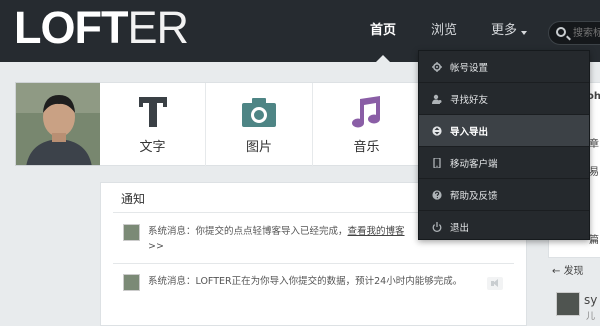 Image resolution: width=600 pixels, height=326 pixels. Describe the element at coordinates (437, 195) in the screenshot. I see `help-icon` at that location.